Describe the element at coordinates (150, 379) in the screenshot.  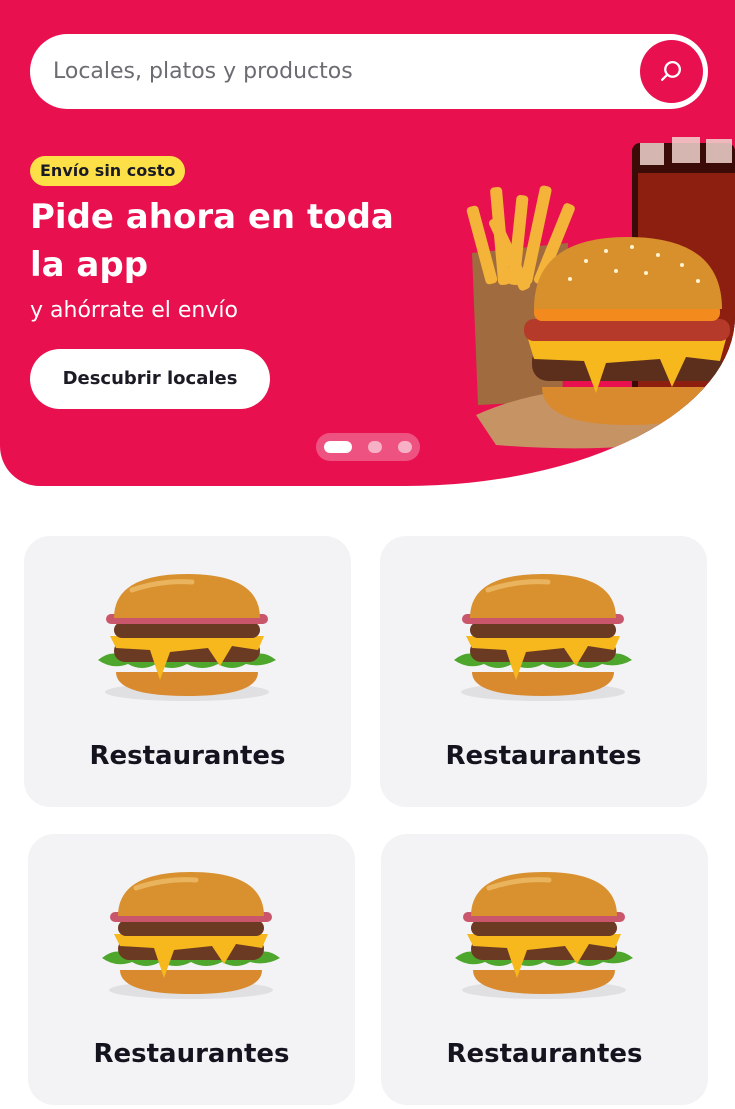
I see `discover-stores-button: Descubrir locales` at that location.